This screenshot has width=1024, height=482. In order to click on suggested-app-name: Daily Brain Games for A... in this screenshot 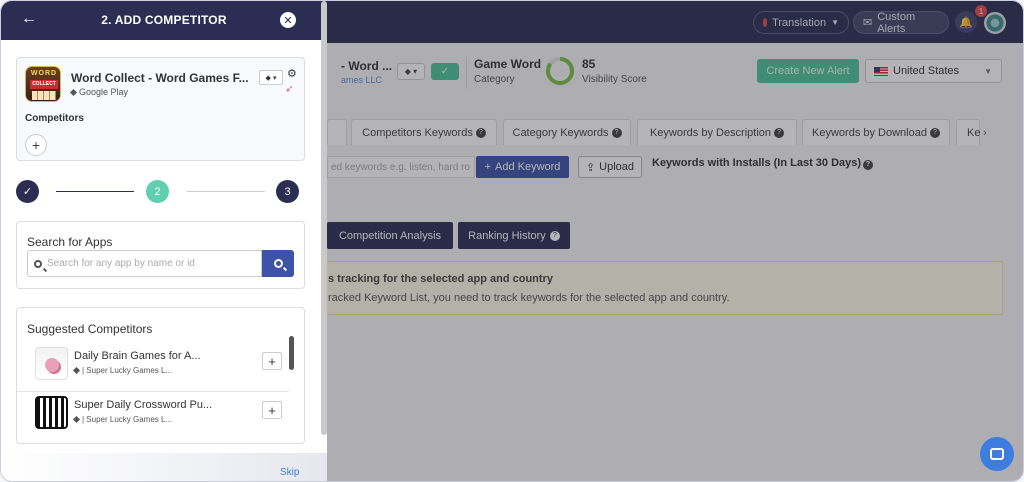, I will do `click(137, 356)`.